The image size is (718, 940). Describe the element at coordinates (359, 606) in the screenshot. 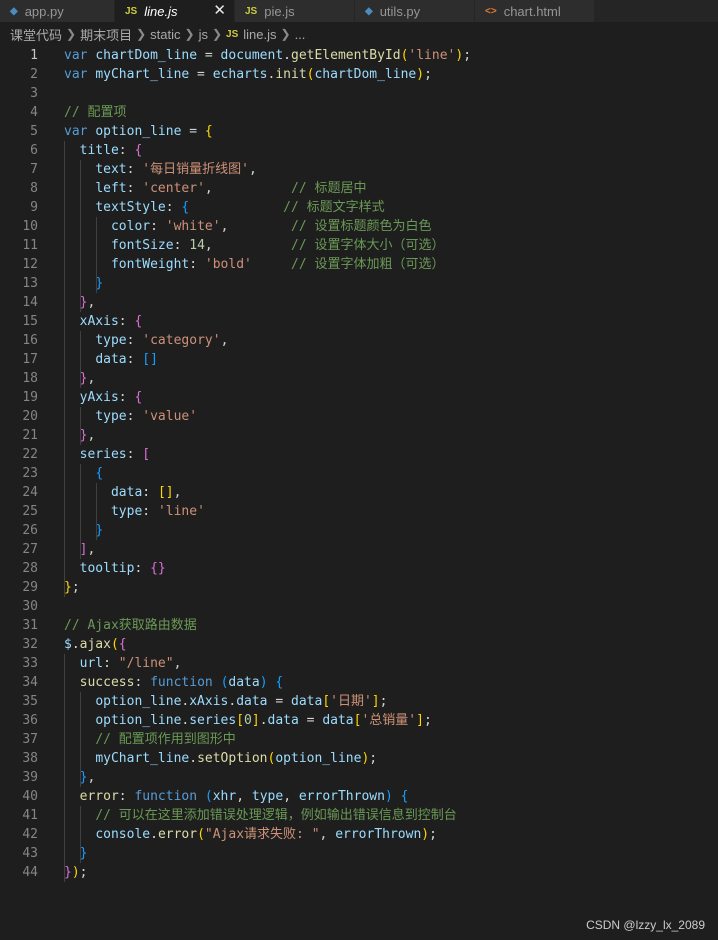

I see `code-line: 30` at that location.